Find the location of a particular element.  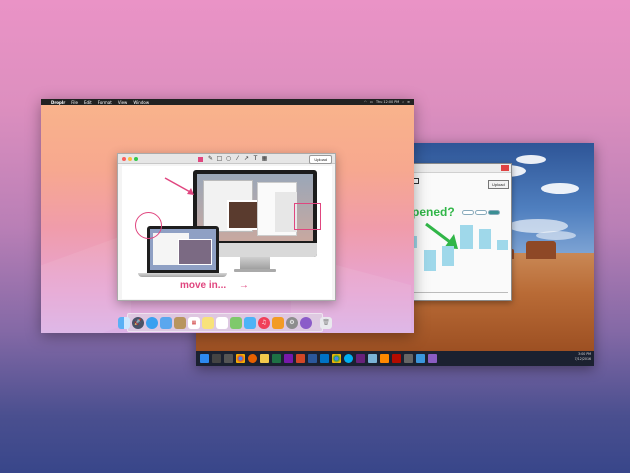

trash-icon: 🗑 is located at coordinates (326, 322).